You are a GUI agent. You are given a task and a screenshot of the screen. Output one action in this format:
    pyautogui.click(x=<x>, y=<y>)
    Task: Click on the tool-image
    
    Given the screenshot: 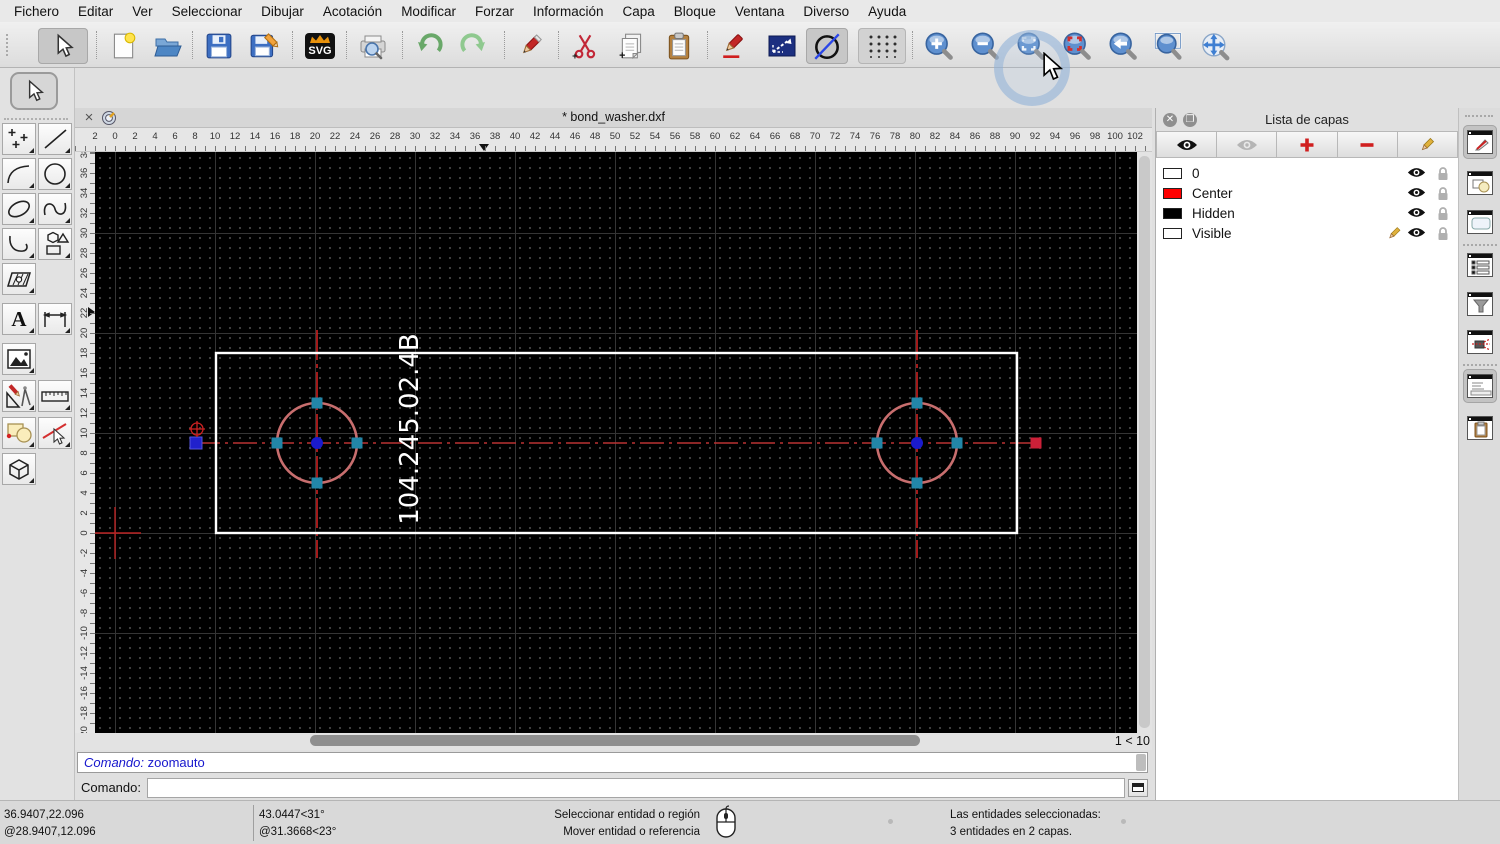 What is the action you would take?
    pyautogui.click(x=19, y=359)
    